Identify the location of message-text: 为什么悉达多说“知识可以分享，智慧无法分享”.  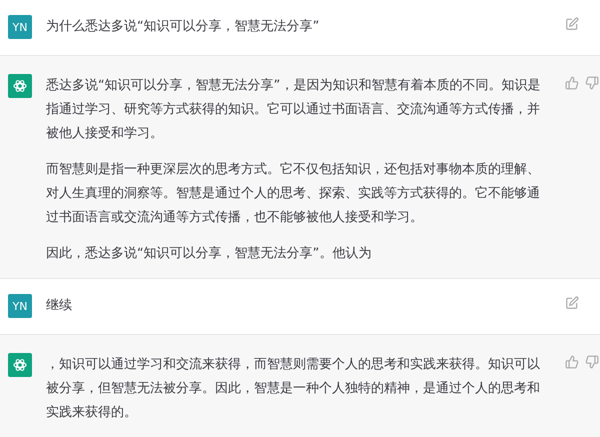
(183, 27).